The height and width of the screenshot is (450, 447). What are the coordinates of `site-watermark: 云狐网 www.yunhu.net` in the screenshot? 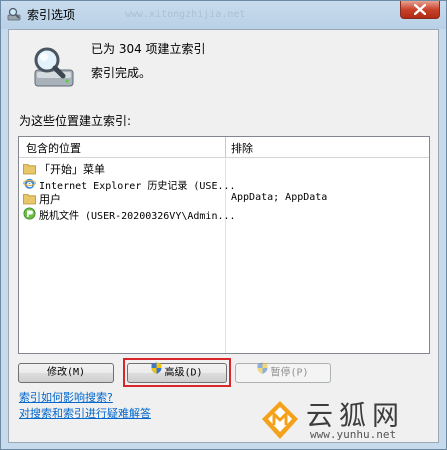 It's located at (351, 421).